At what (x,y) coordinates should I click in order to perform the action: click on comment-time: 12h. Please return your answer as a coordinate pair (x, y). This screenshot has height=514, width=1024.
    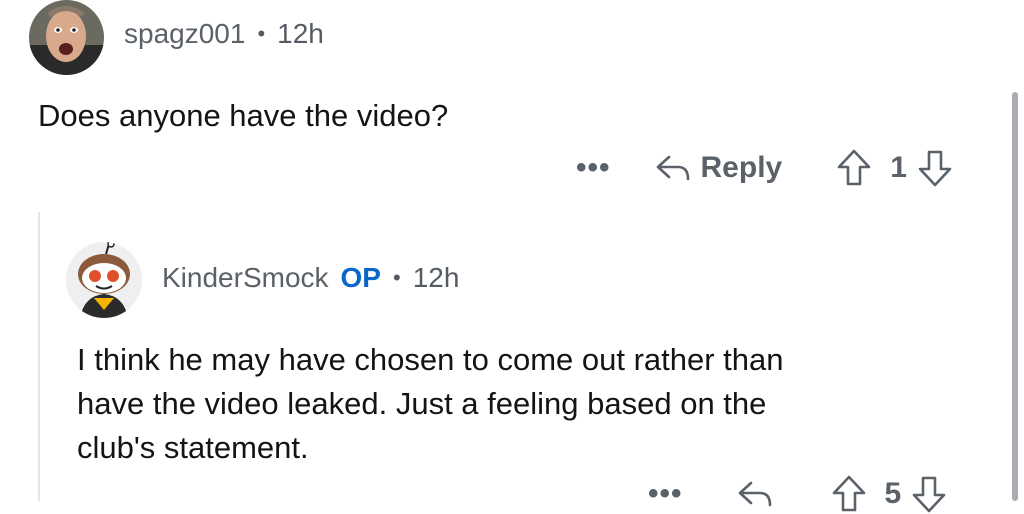
    Looking at the image, I should click on (300, 33).